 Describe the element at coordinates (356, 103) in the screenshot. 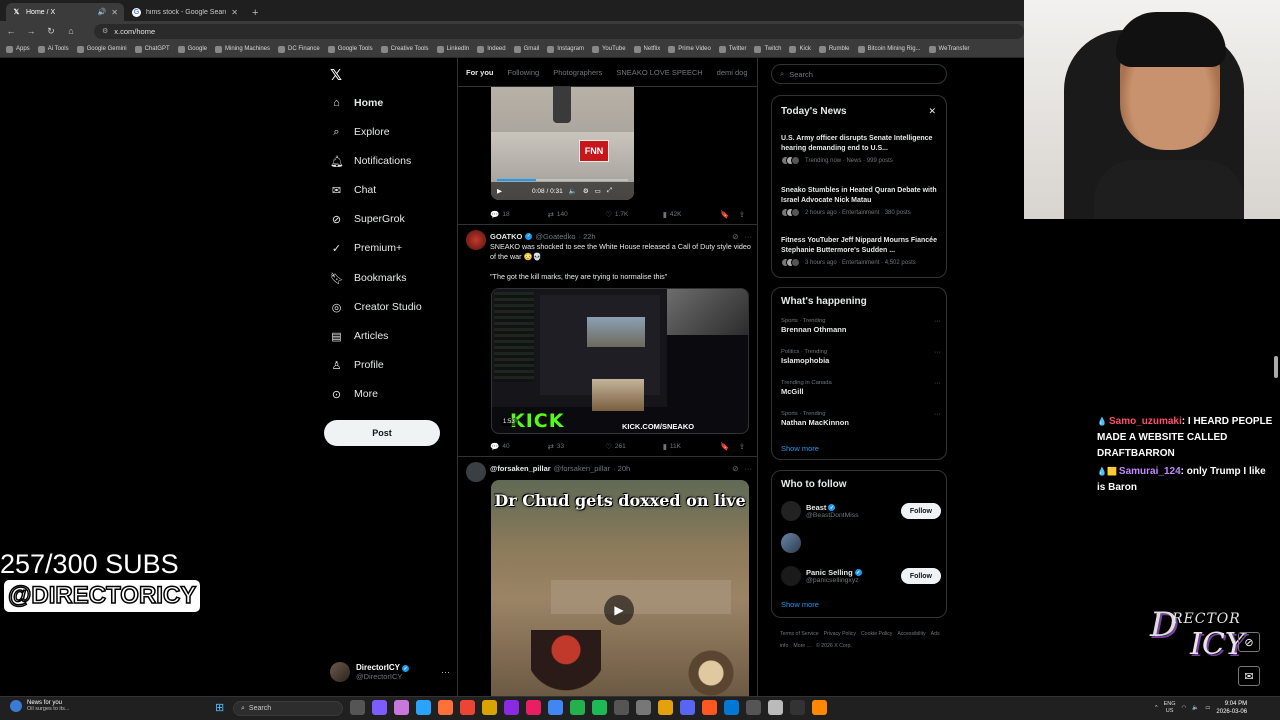

I see `nav-item-home: ⌂ Home` at that location.